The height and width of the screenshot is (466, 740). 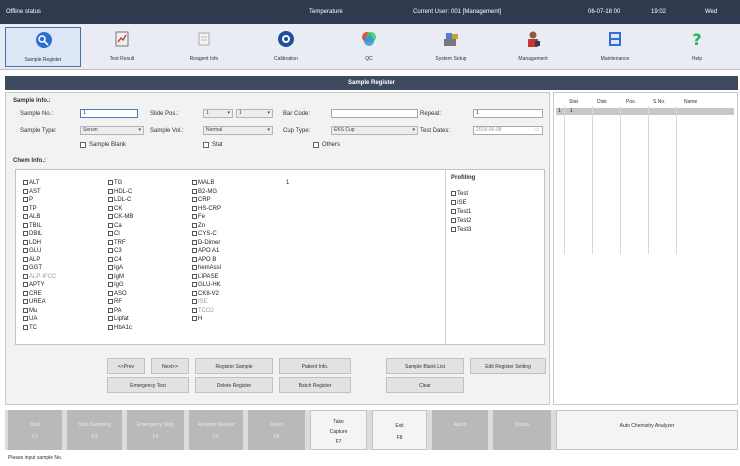 What do you see at coordinates (254, 113) in the screenshot?
I see `slide-pos-position-select: 1 ▾` at bounding box center [254, 113].